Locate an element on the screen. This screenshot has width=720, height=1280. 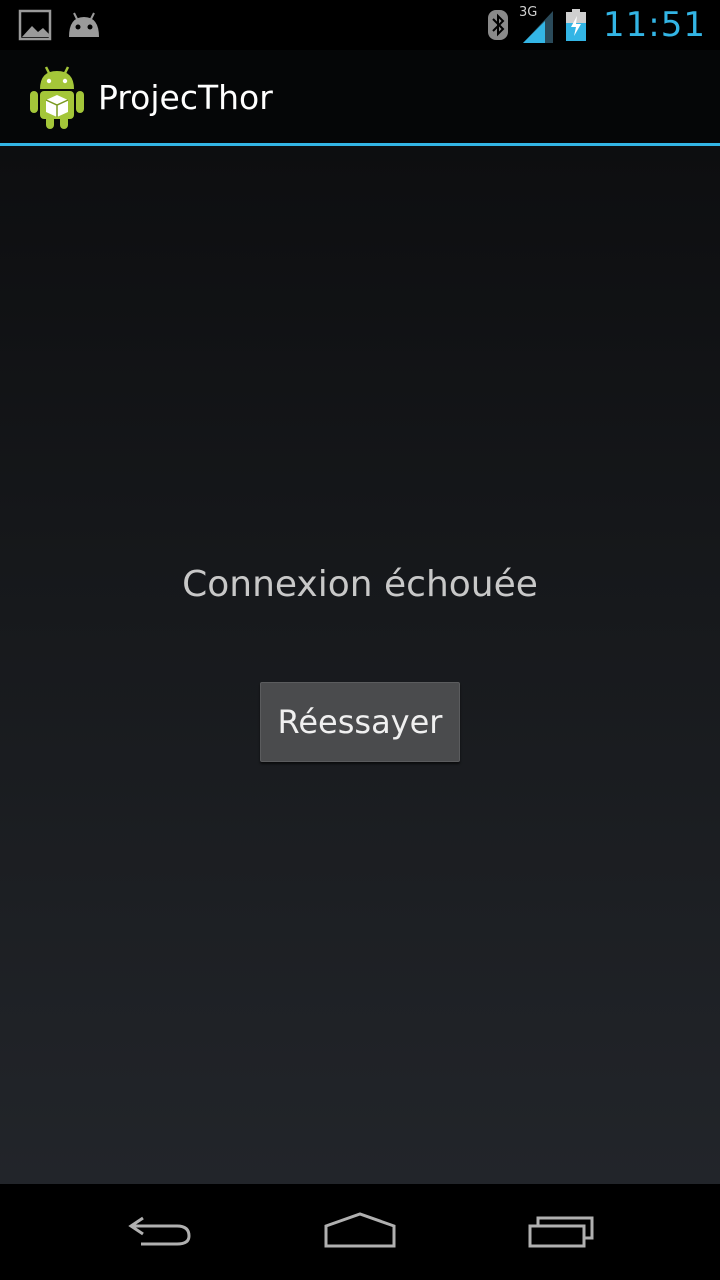
home-button is located at coordinates (360, 1232).